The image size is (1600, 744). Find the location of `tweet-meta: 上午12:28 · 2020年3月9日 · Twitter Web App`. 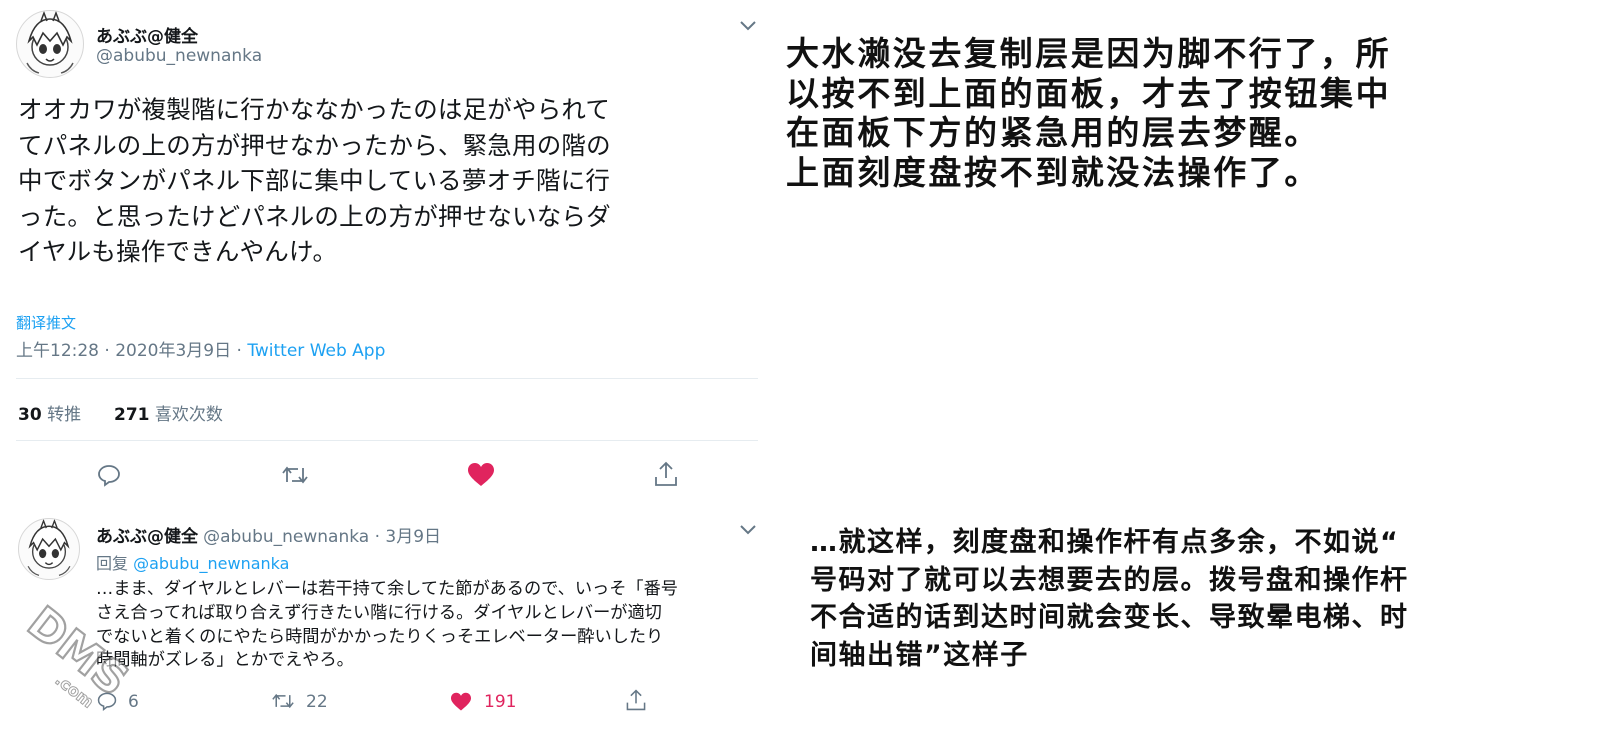

tweet-meta: 上午12:28 · 2020年3月9日 · Twitter Web App is located at coordinates (200, 348).